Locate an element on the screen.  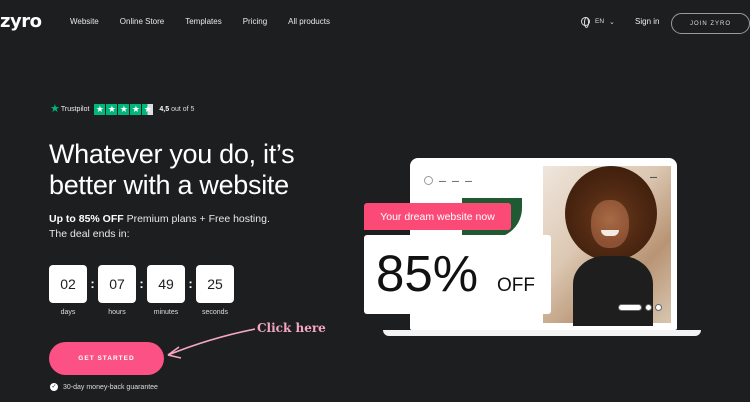
chevron-down-icon: ⌄ is located at coordinates (612, 22).